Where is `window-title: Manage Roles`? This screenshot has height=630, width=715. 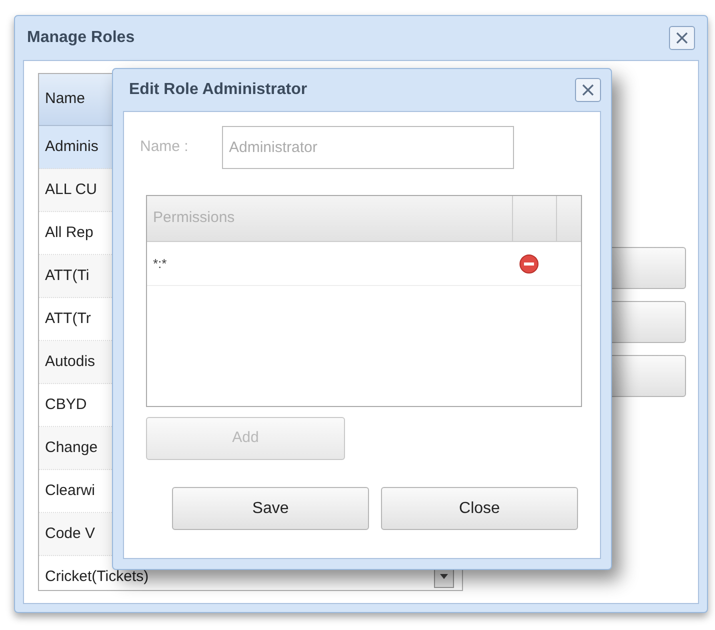
window-title: Manage Roles is located at coordinates (81, 38).